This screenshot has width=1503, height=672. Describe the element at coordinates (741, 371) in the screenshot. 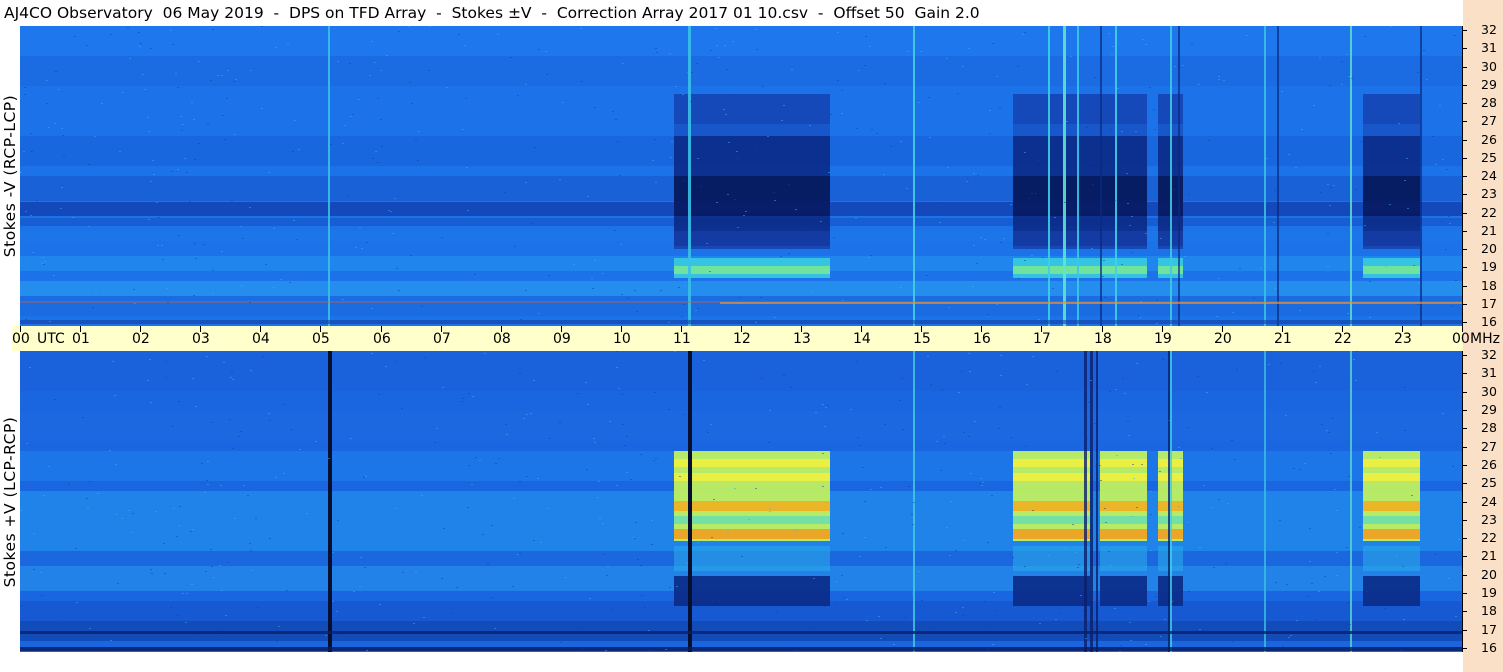

I see `spectrogram-band` at that location.